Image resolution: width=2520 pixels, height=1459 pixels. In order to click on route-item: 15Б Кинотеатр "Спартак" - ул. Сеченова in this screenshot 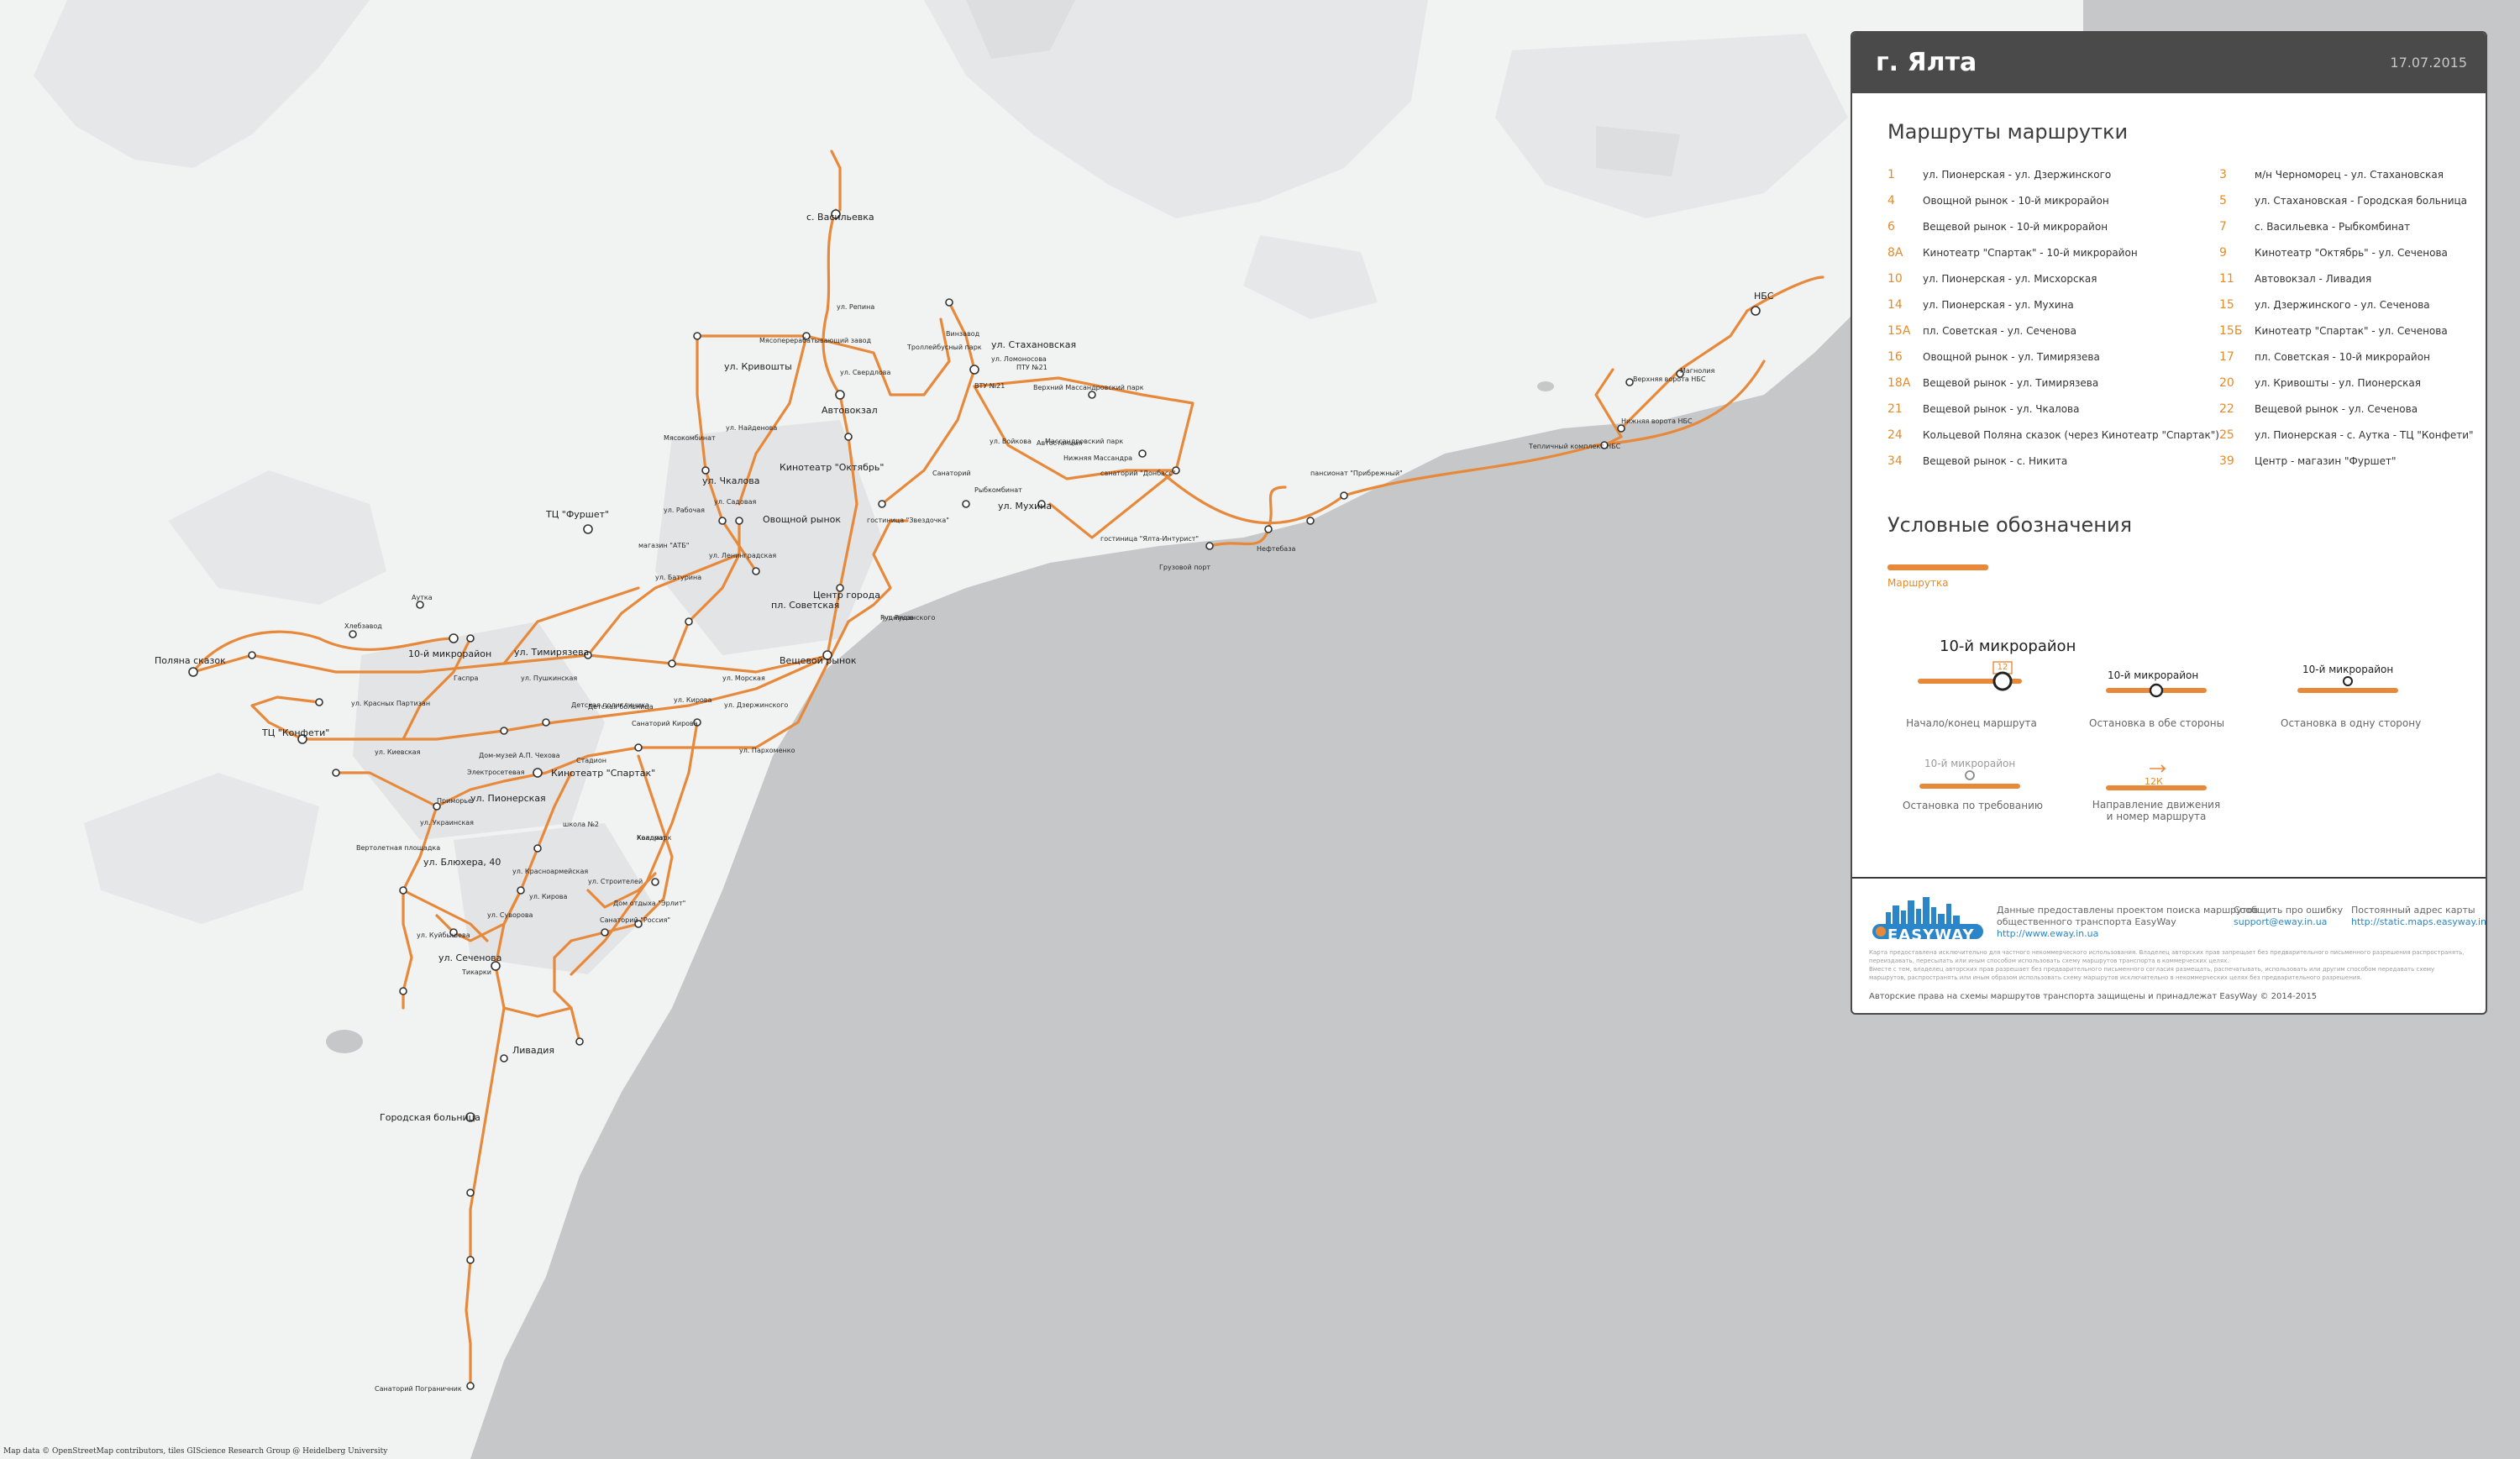, I will do `click(2347, 330)`.